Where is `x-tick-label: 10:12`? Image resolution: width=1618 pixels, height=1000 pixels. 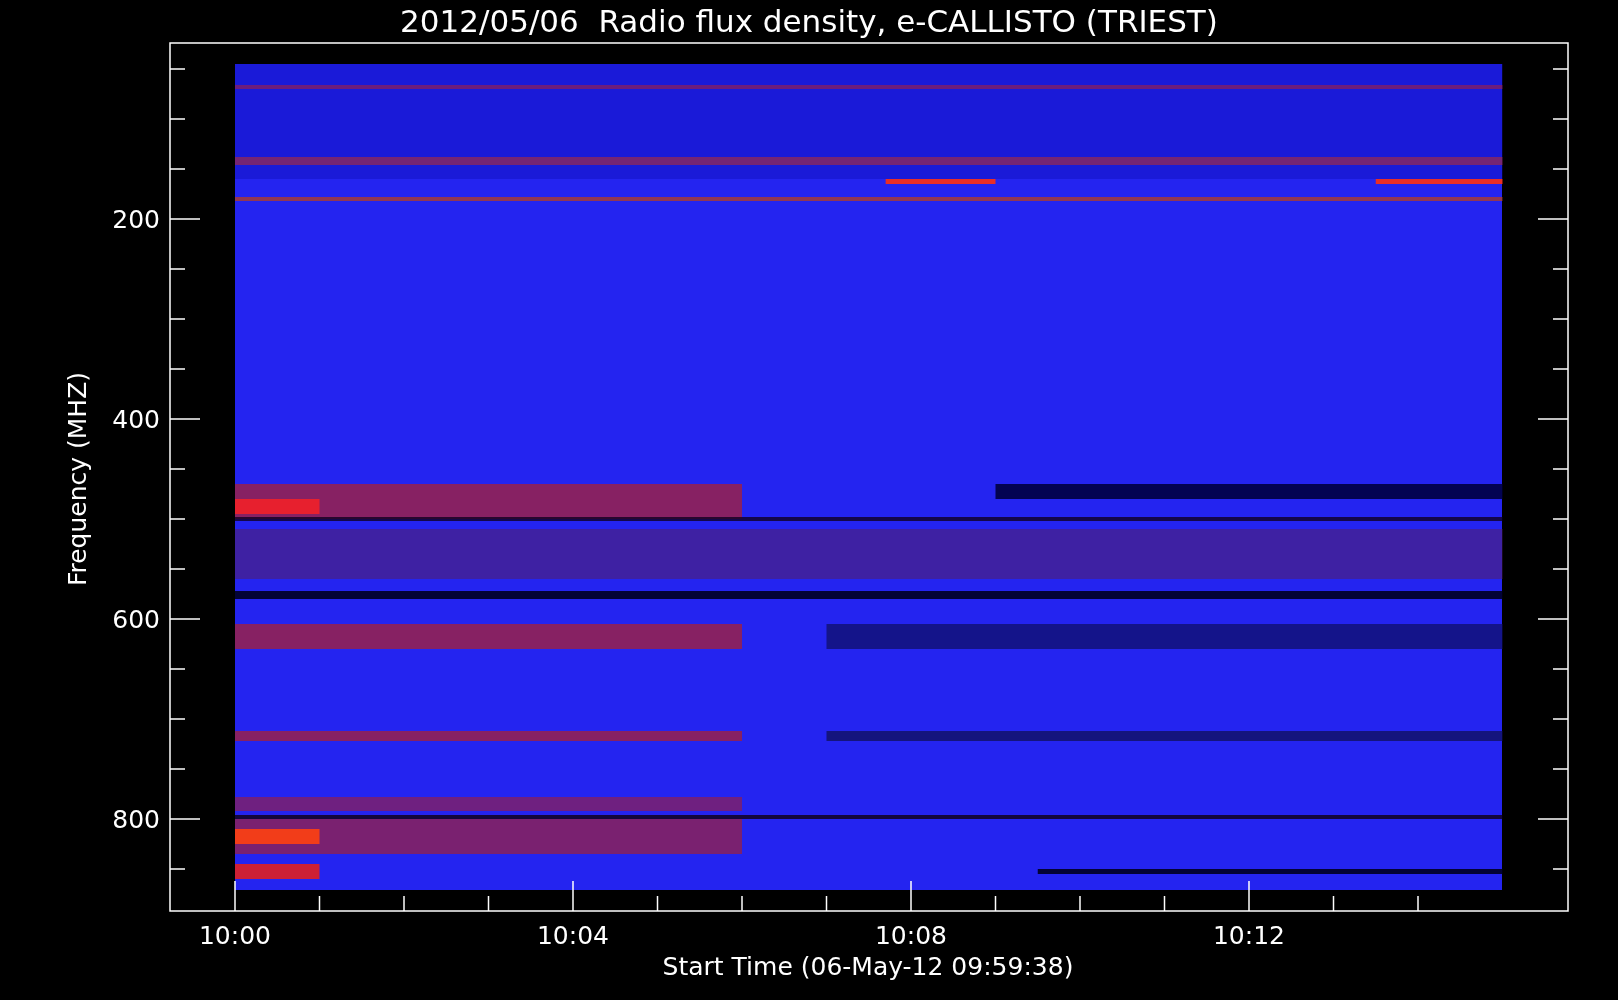 x-tick-label: 10:12 is located at coordinates (1249, 935).